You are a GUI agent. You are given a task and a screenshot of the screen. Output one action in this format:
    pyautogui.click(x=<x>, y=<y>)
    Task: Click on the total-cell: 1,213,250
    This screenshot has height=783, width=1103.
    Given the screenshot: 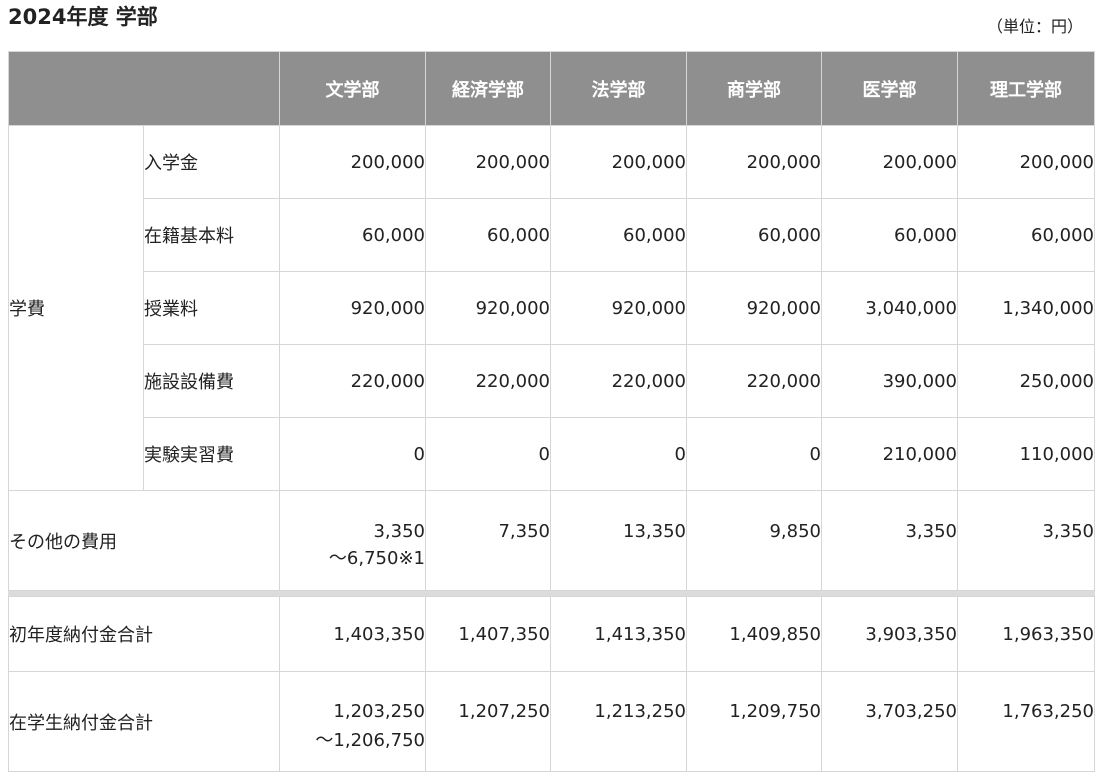 What is the action you would take?
    pyautogui.click(x=618, y=721)
    